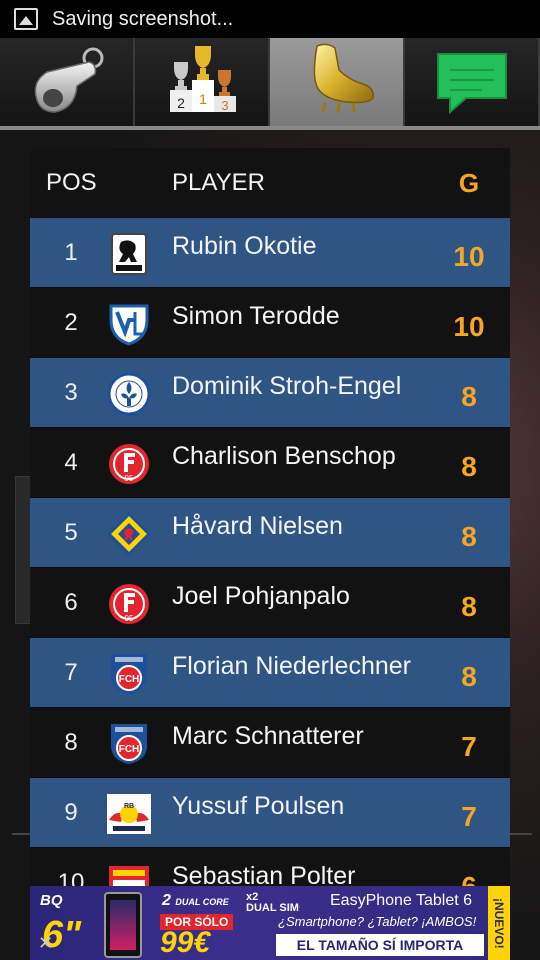 Image resolution: width=540 pixels, height=960 pixels. I want to click on row-pos: 6, so click(71, 602).